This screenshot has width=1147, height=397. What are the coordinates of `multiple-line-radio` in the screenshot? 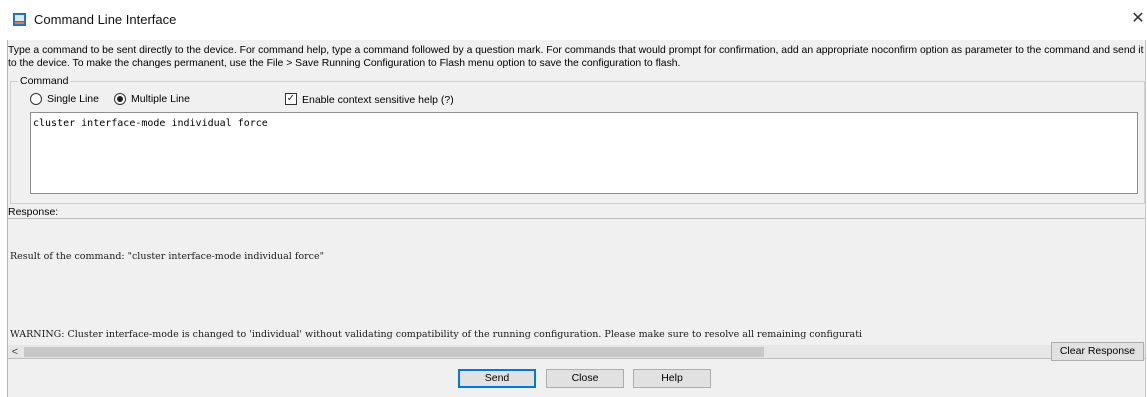 It's located at (120, 99).